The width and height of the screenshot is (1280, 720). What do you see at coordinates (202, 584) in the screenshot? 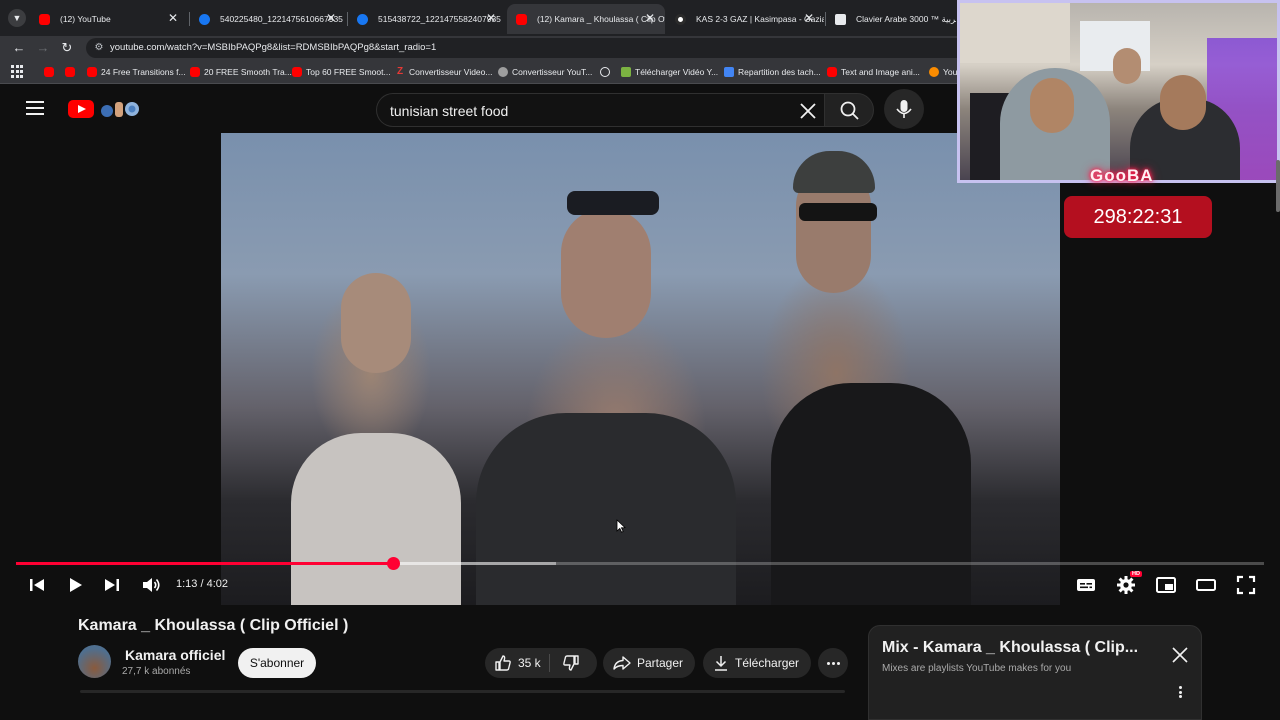
I see `time-display: 1:13 / 4:02` at bounding box center [202, 584].